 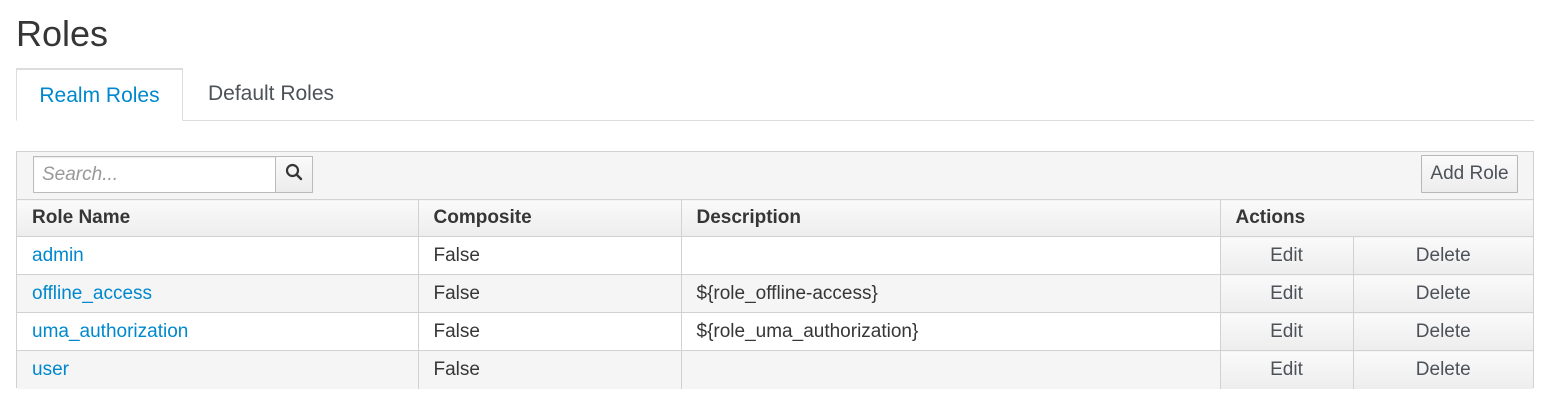 What do you see at coordinates (62, 33) in the screenshot?
I see `page-title: Roles` at bounding box center [62, 33].